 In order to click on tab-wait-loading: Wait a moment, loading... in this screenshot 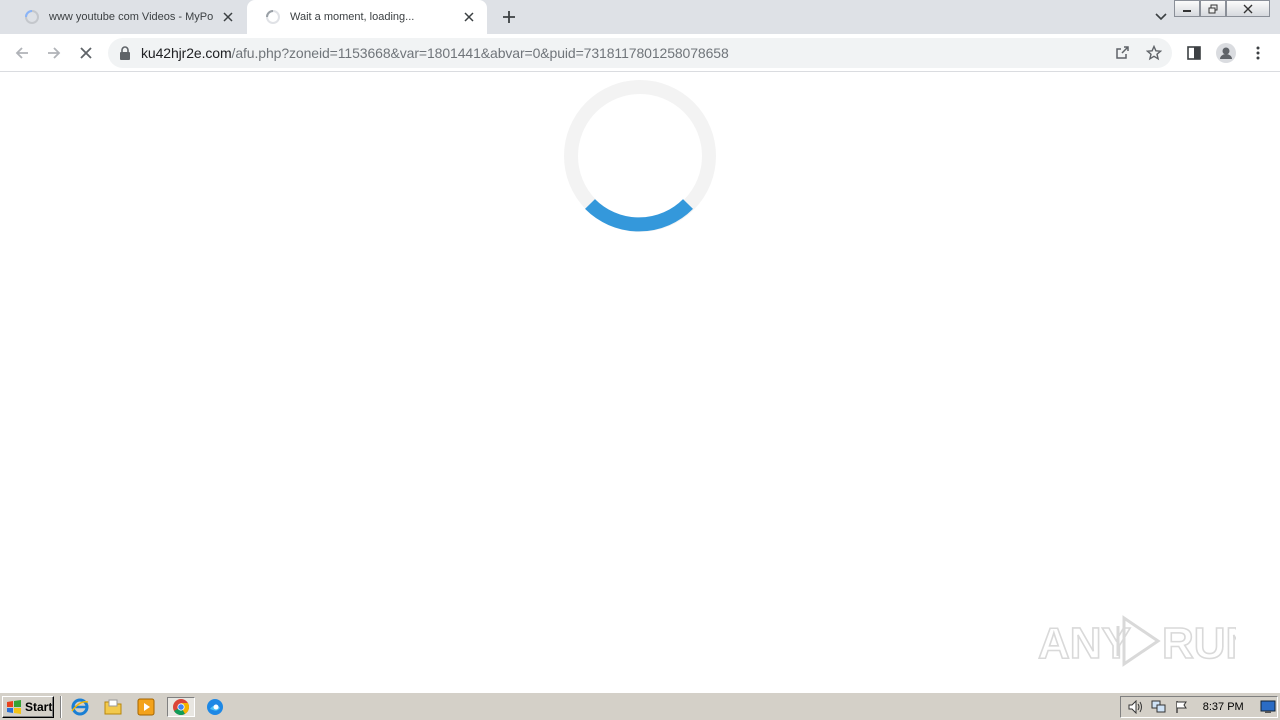, I will do `click(367, 17)`.